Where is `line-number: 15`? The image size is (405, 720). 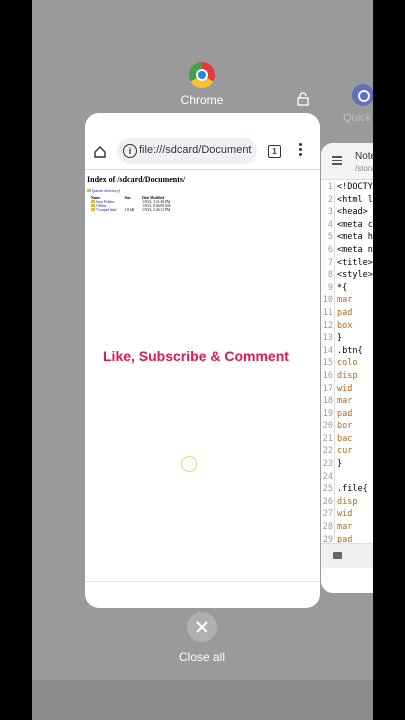
line-number: 15 is located at coordinates (327, 363).